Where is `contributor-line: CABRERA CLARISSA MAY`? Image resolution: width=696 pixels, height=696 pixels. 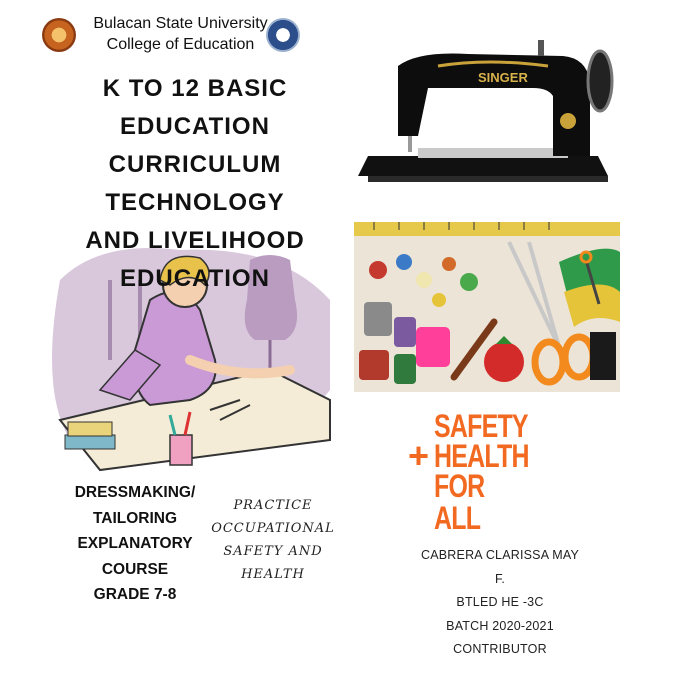 contributor-line: CABRERA CLARISSA MAY is located at coordinates (500, 555).